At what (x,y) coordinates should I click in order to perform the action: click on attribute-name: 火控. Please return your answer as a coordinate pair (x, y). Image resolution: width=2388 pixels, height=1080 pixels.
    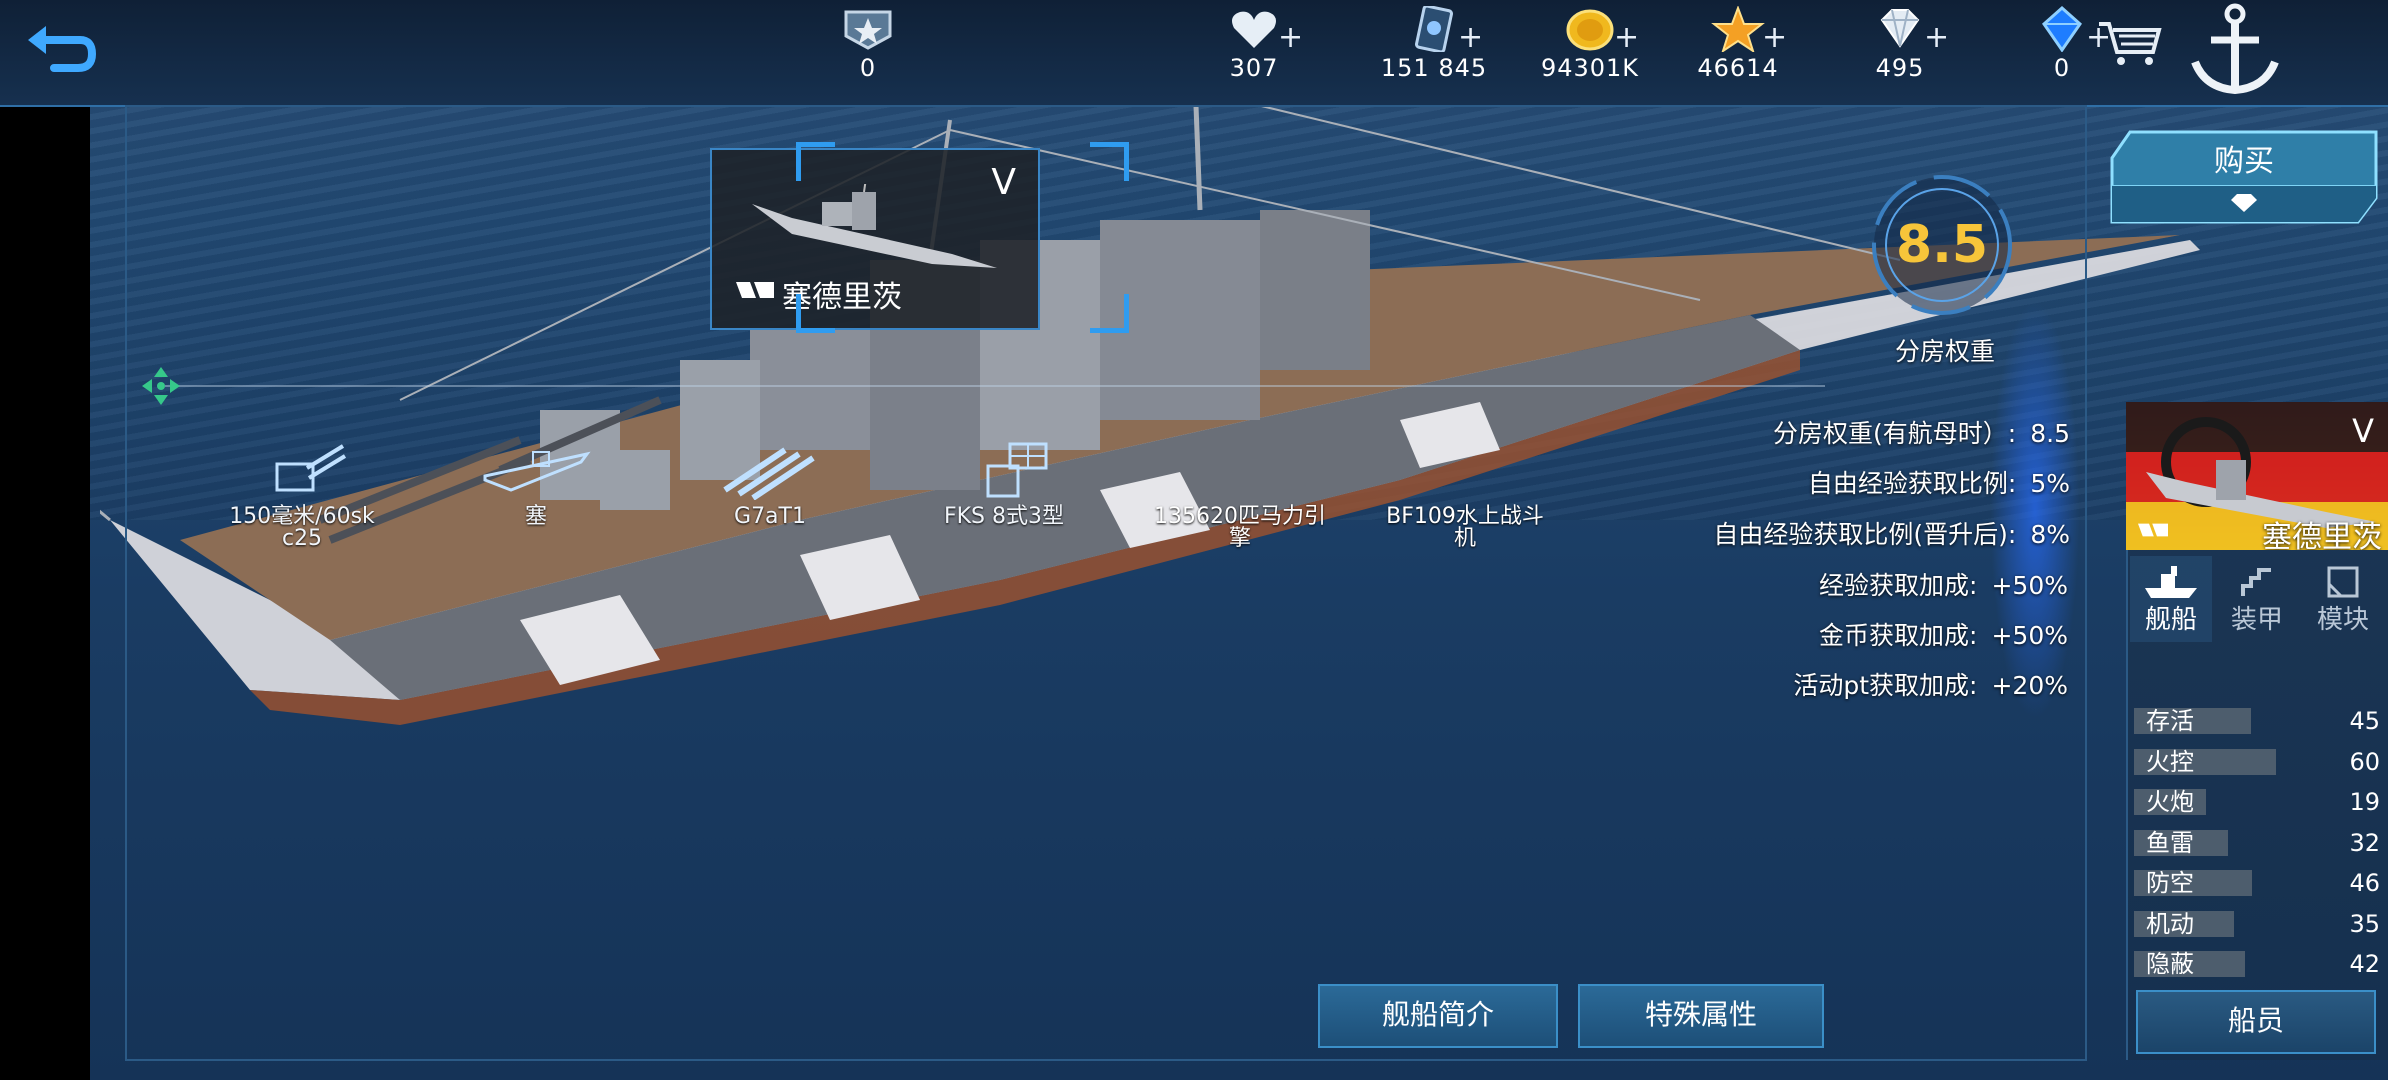
    Looking at the image, I should click on (2170, 761).